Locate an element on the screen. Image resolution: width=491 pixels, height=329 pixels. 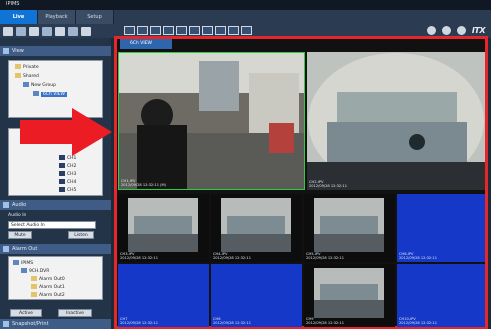
layout-5x5-icon is located at coordinates (181, 30).